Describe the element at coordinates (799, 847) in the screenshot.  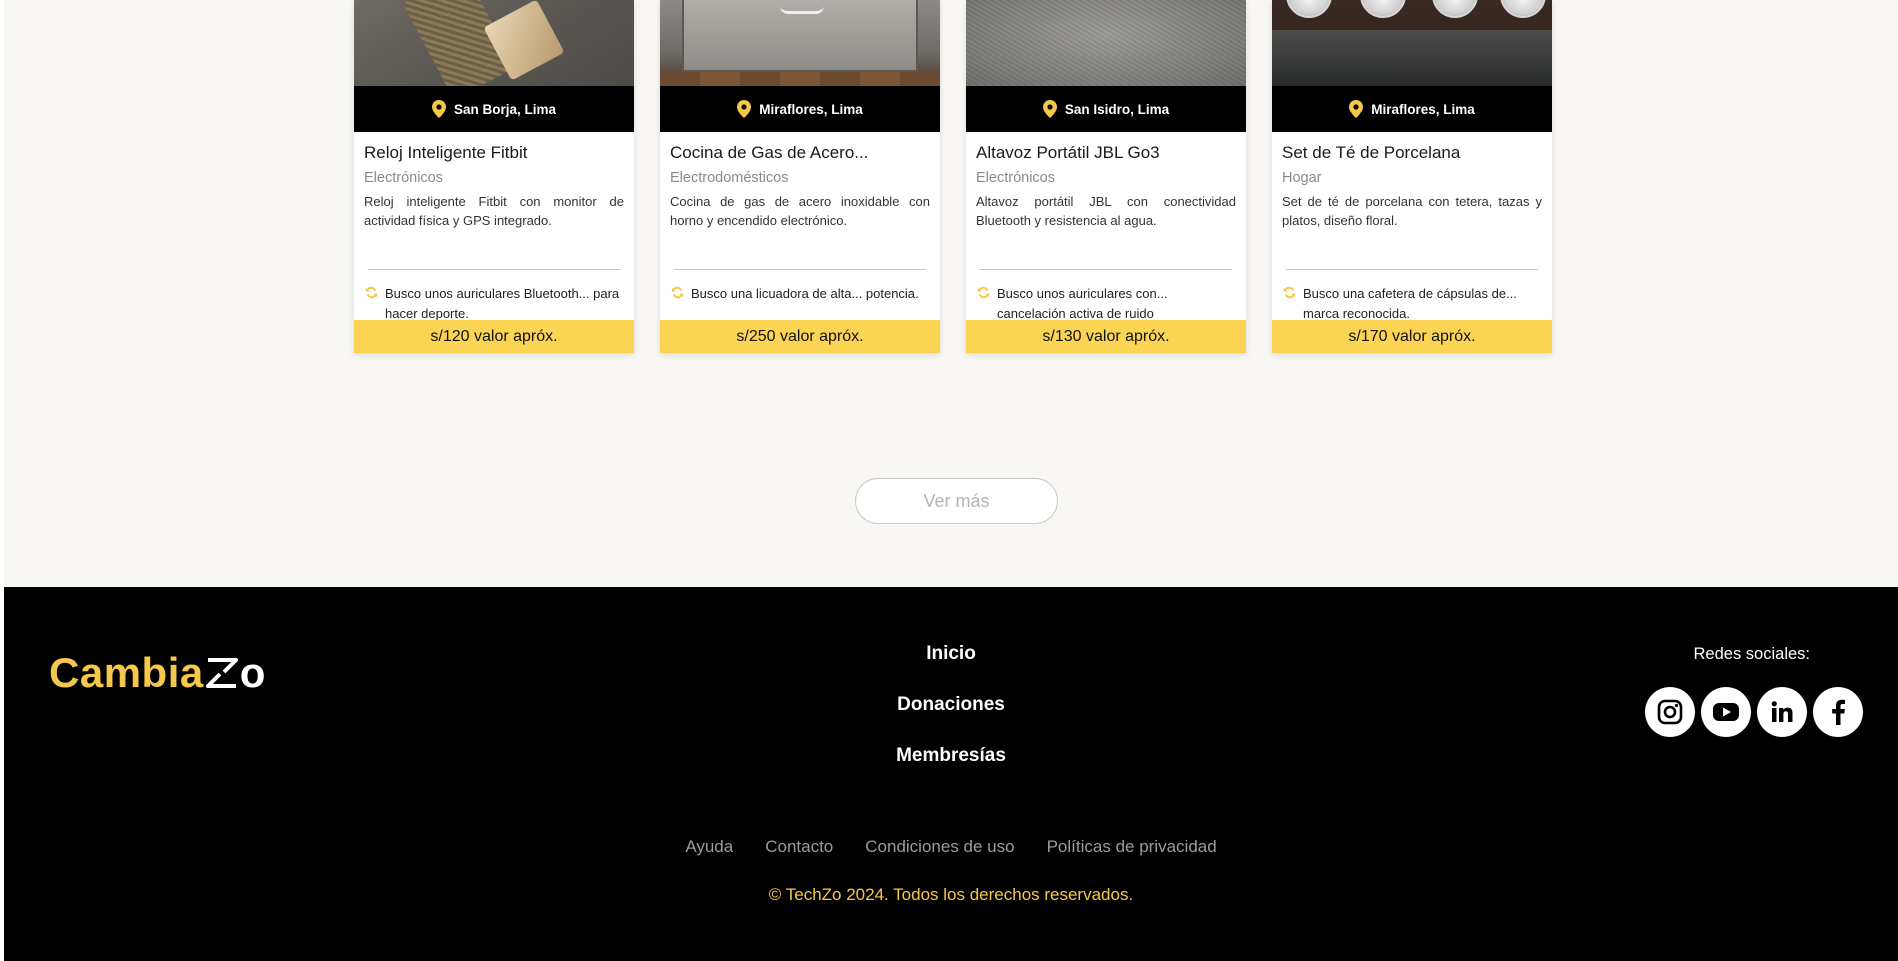
I see `contact-link: Contacto` at that location.